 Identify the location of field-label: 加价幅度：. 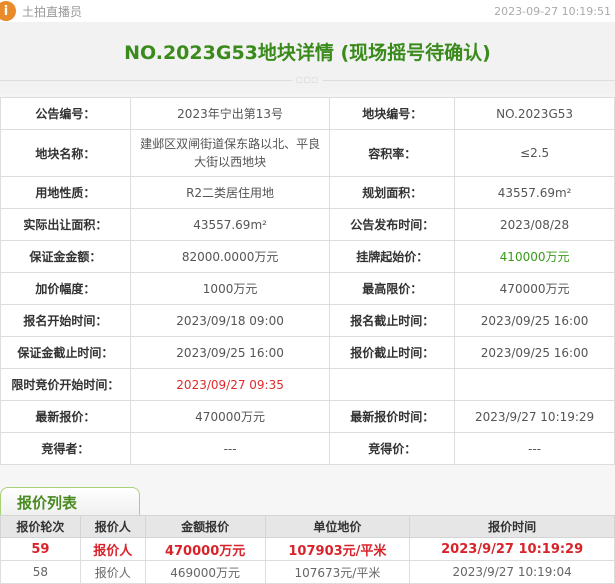
(65, 288).